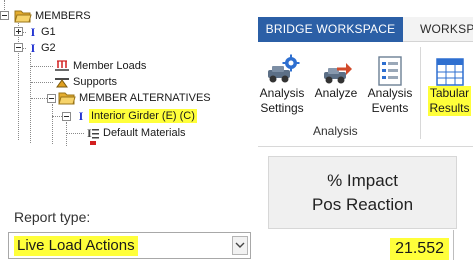 Image resolution: width=473 pixels, height=267 pixels. I want to click on report-type-label: Report type:, so click(52, 217).